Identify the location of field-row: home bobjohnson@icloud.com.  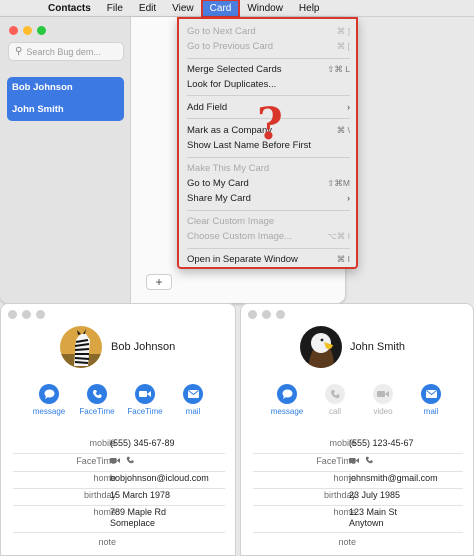
(119, 481).